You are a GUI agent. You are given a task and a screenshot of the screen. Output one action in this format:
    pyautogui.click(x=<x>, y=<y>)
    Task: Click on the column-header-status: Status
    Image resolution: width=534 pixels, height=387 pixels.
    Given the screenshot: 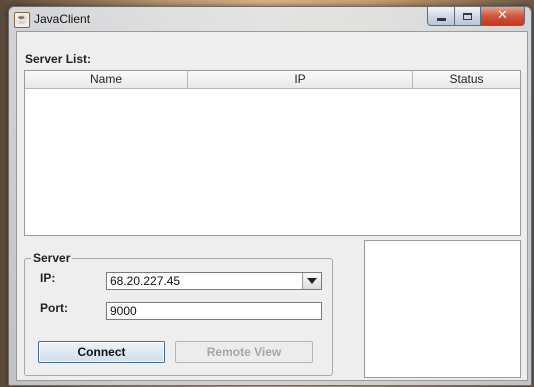 What is the action you would take?
    pyautogui.click(x=466, y=79)
    